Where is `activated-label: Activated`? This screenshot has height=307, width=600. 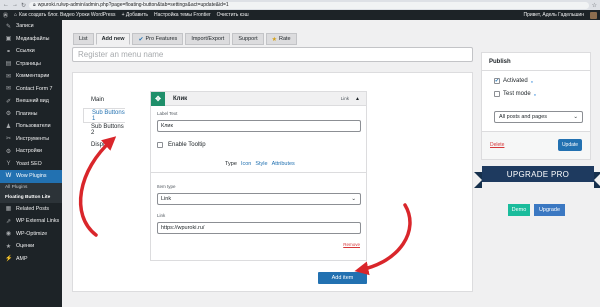 activated-label: Activated is located at coordinates (515, 81).